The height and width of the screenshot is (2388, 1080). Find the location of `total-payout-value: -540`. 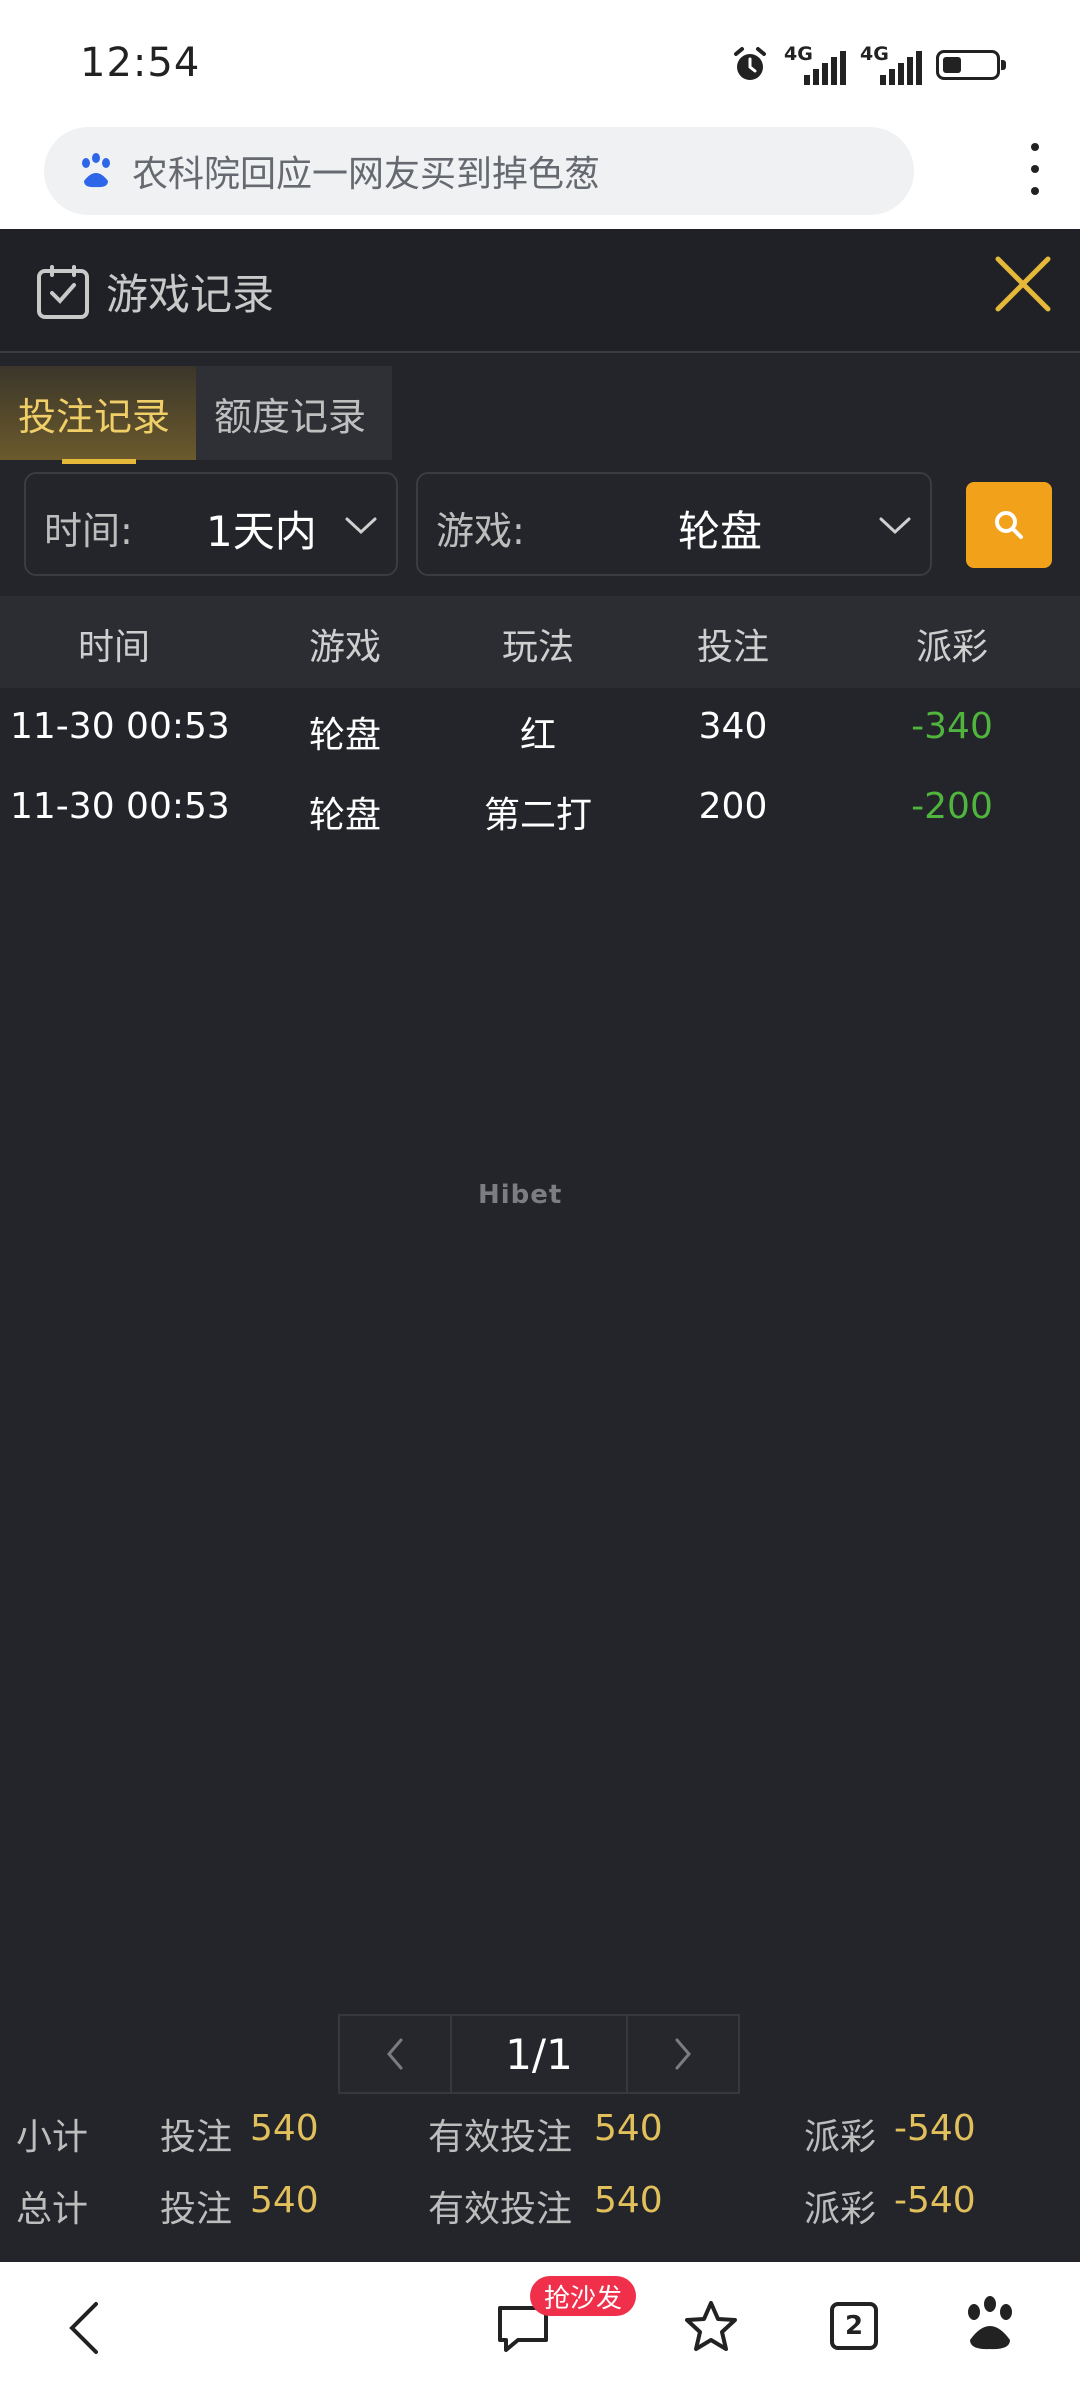

total-payout-value: -540 is located at coordinates (935, 2200).